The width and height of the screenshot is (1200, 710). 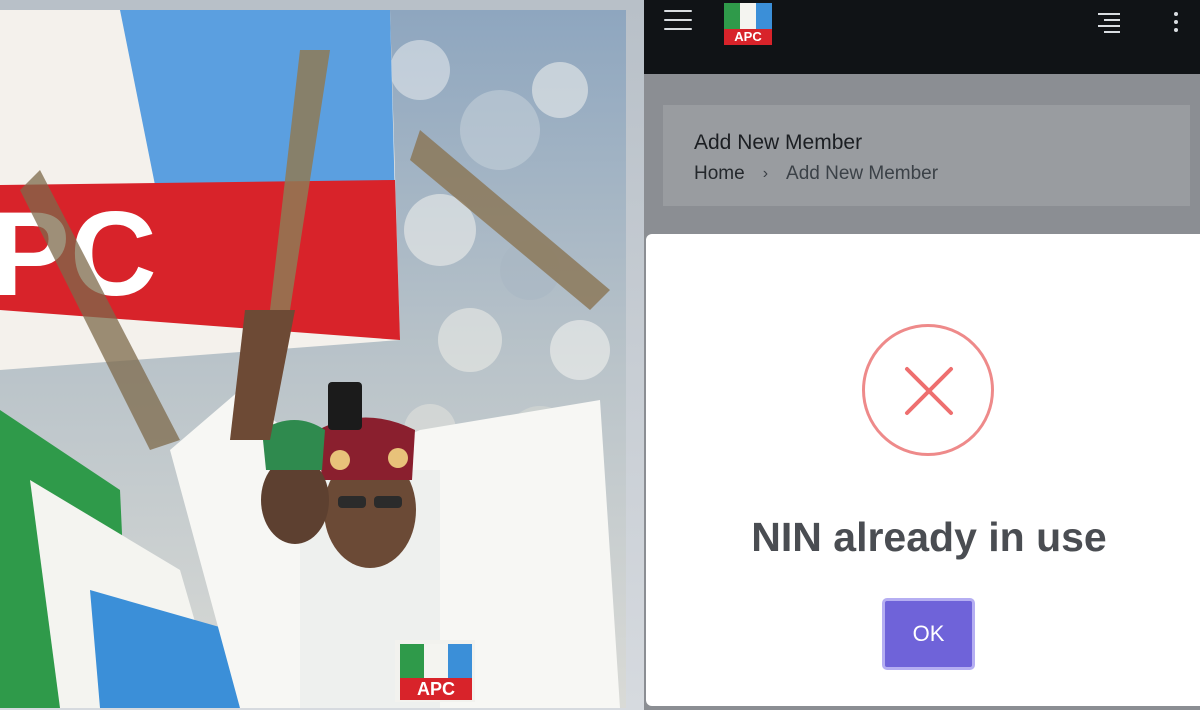 I want to click on badge-text: APC, so click(x=436, y=689).